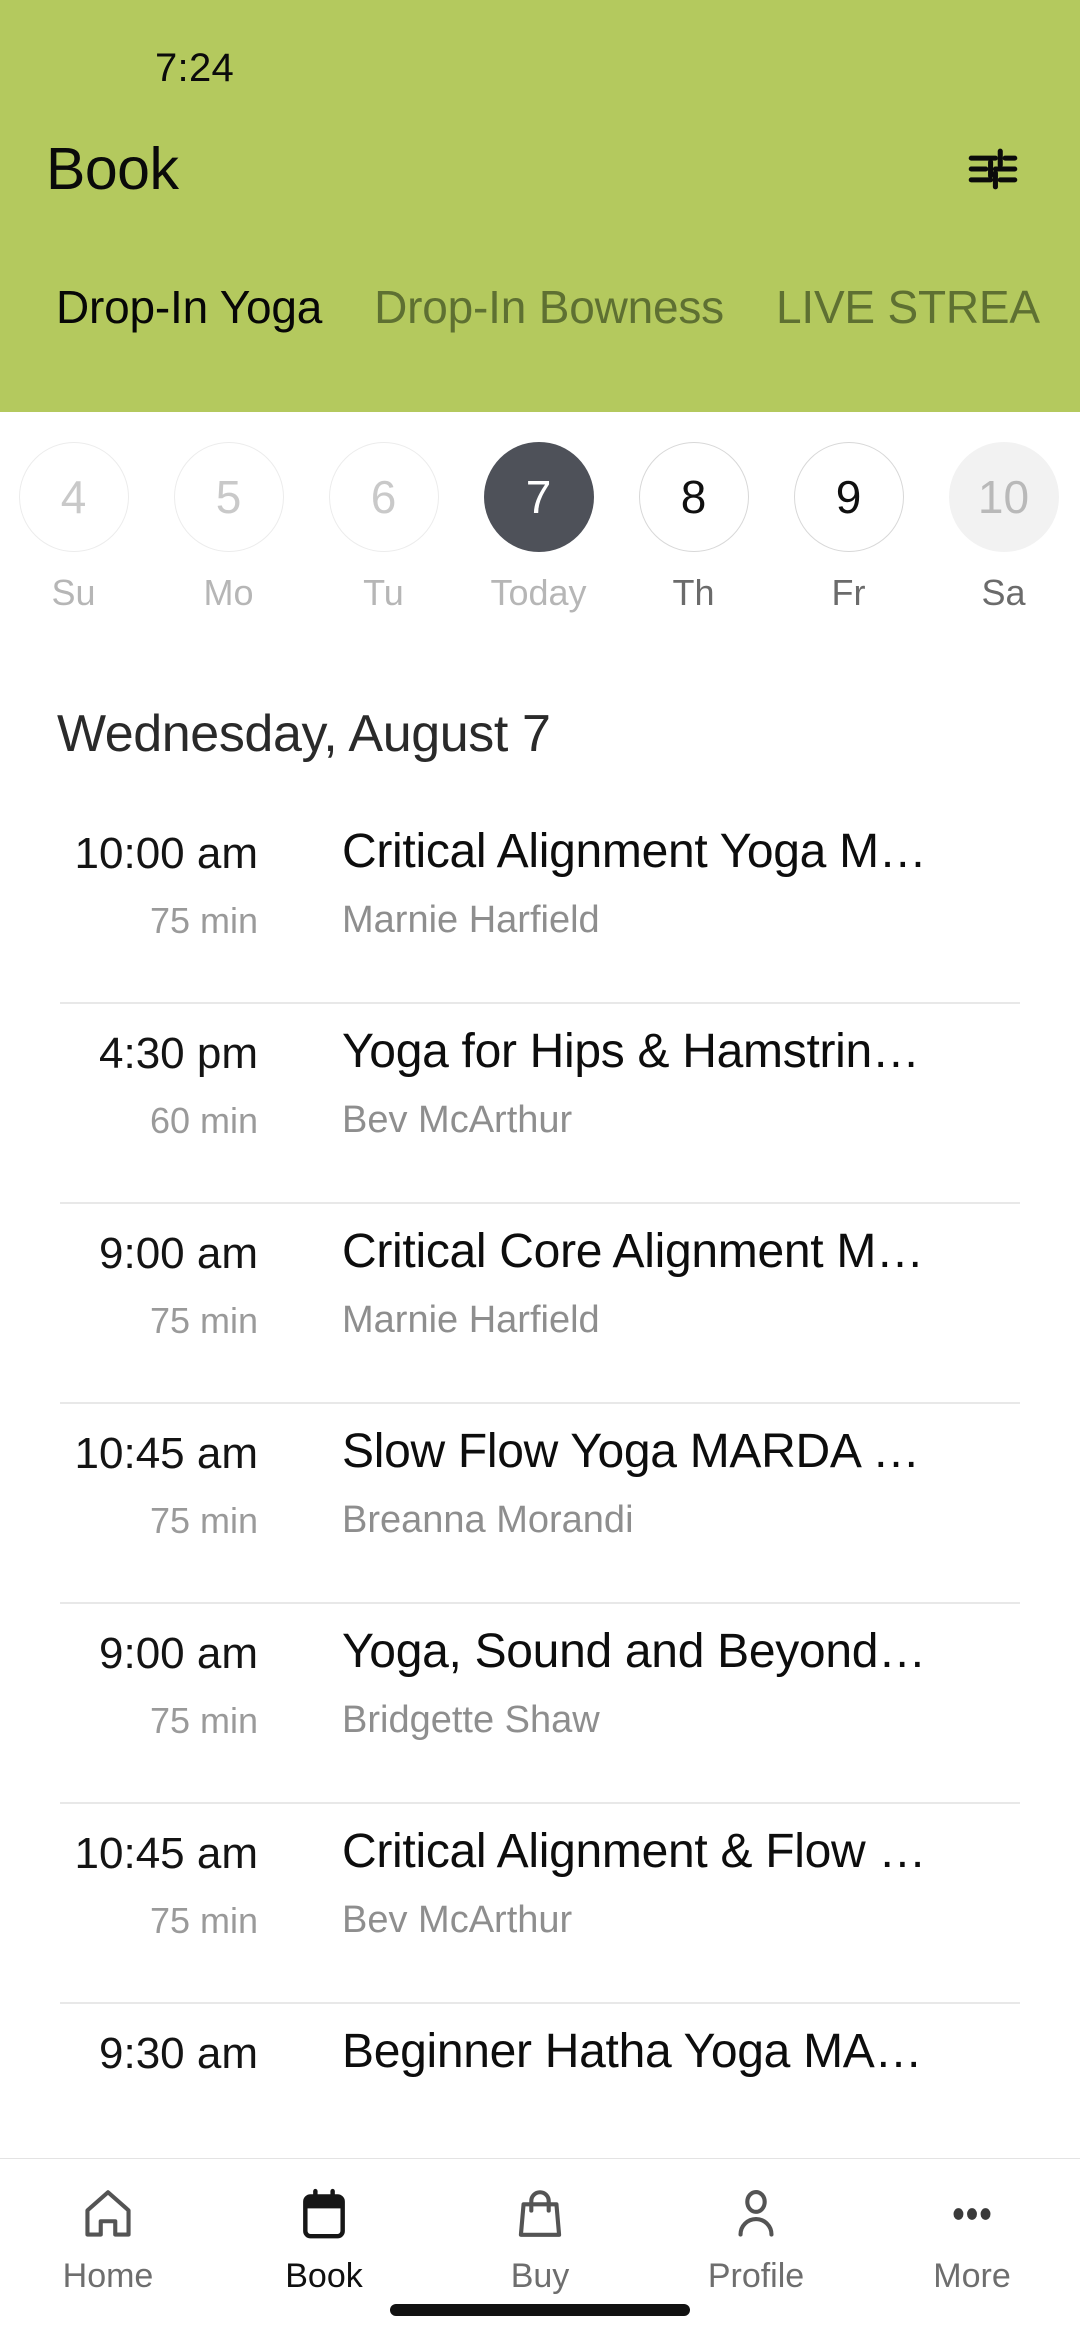 Image resolution: width=1080 pixels, height=2340 pixels. I want to click on date-number: 10, so click(1003, 497).